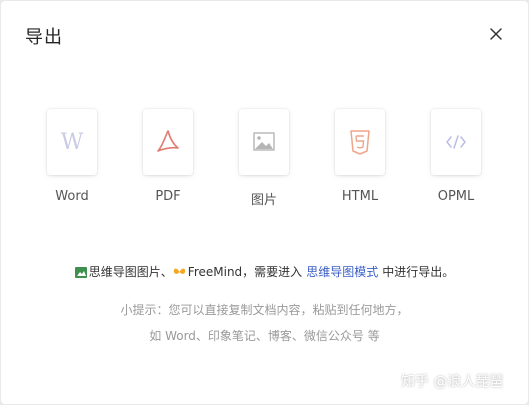 The image size is (529, 405). I want to click on export-image-button, so click(264, 142).